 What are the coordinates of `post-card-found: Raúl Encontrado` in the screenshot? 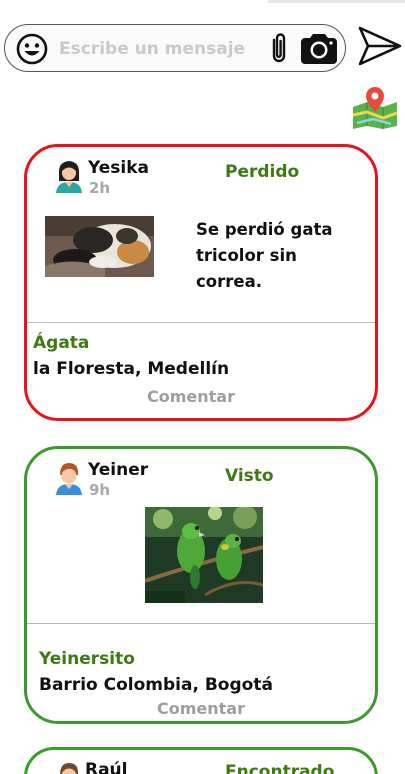 It's located at (201, 760).